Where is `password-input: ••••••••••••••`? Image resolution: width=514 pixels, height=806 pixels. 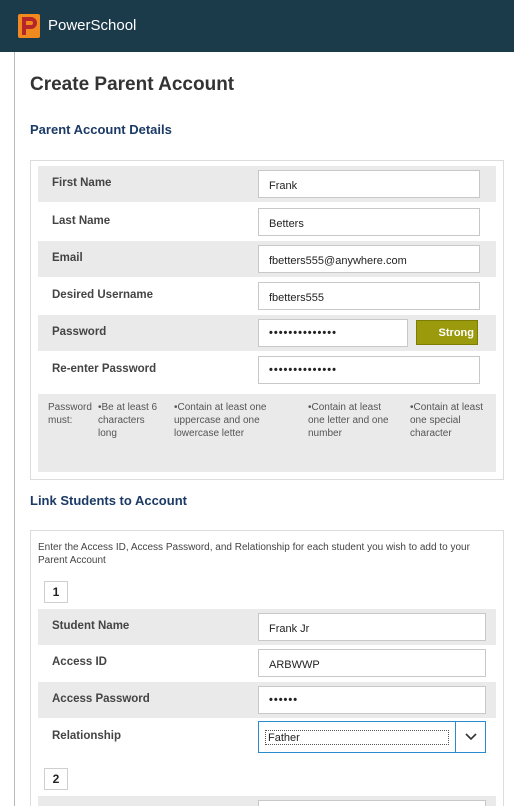
password-input: •••••••••••••• is located at coordinates (333, 333).